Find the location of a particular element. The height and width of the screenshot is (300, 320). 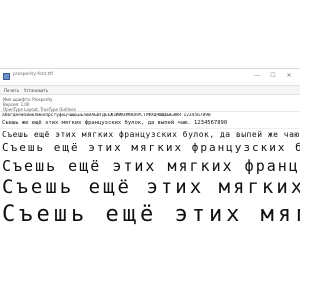

sample-line: Съешь ещё этих мягких is located at coordinates (151, 187).